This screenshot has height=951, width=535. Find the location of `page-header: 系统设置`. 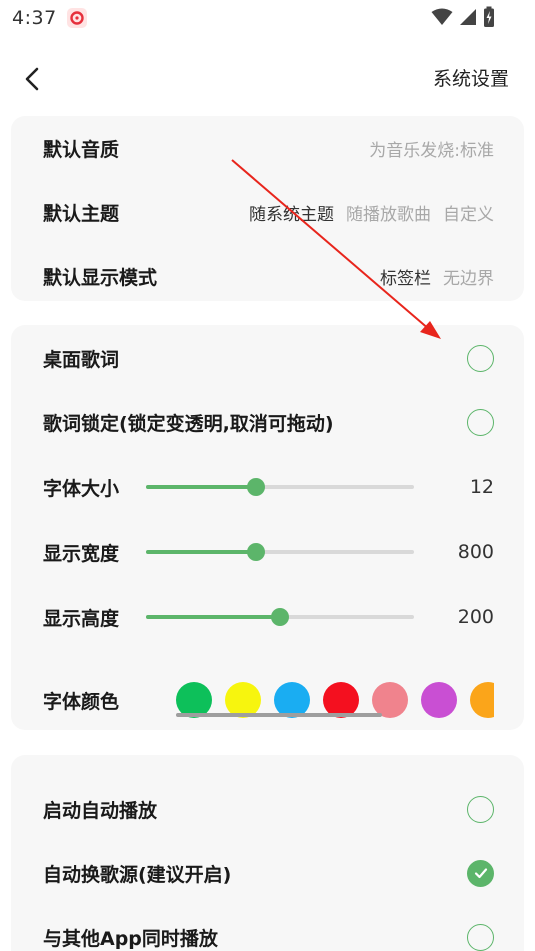

page-header: 系统设置 is located at coordinates (267, 78).